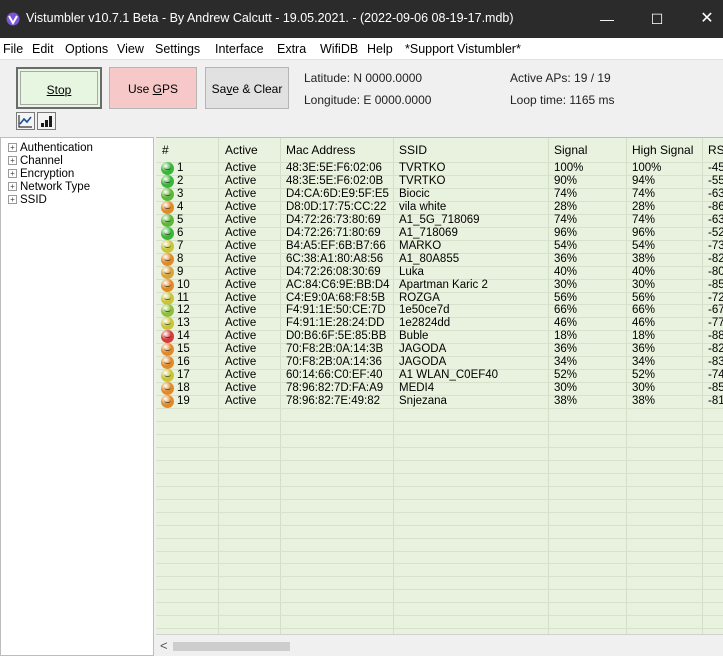 Image resolution: width=723 pixels, height=656 pixels. I want to click on header-number: #, so click(165, 150).